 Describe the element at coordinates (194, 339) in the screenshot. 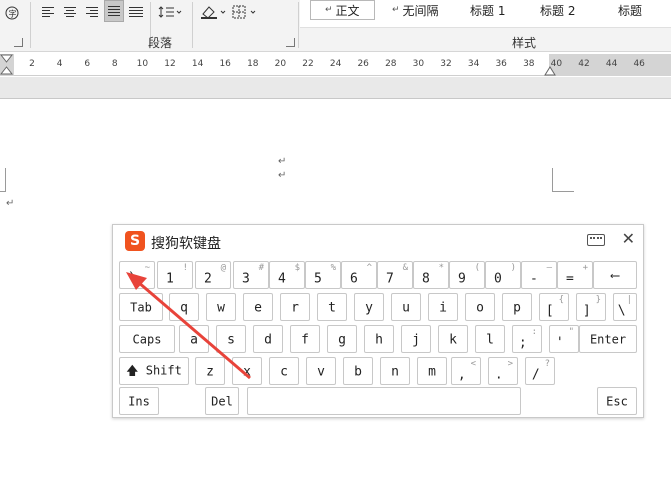

I see `key-home-row-1: a` at that location.